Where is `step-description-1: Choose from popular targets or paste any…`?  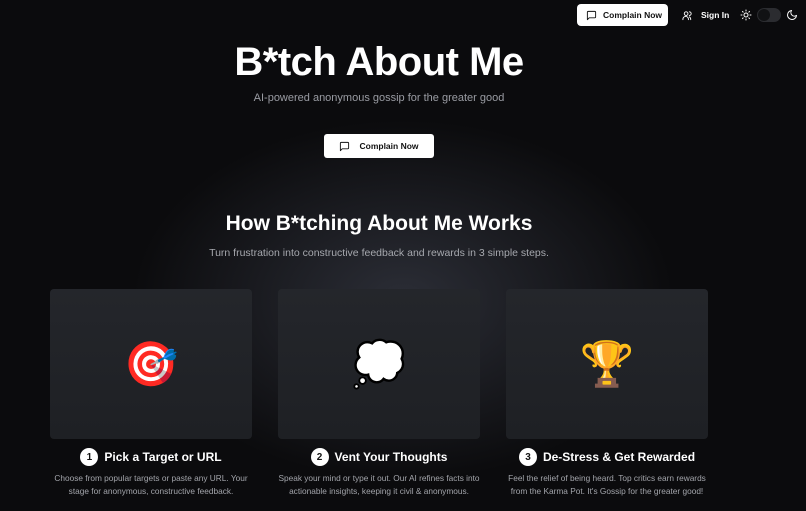 step-description-1: Choose from popular targets or paste any… is located at coordinates (151, 484).